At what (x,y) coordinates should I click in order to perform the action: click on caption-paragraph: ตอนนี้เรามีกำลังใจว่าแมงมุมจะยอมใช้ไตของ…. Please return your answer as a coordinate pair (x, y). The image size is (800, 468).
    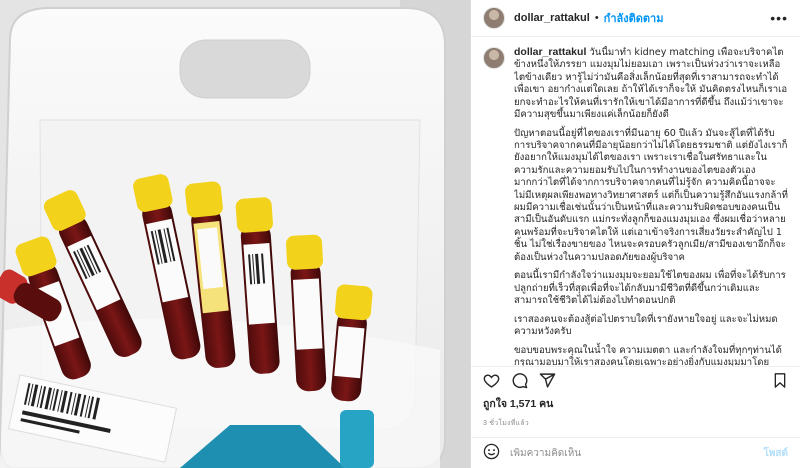
    Looking at the image, I should click on (650, 288).